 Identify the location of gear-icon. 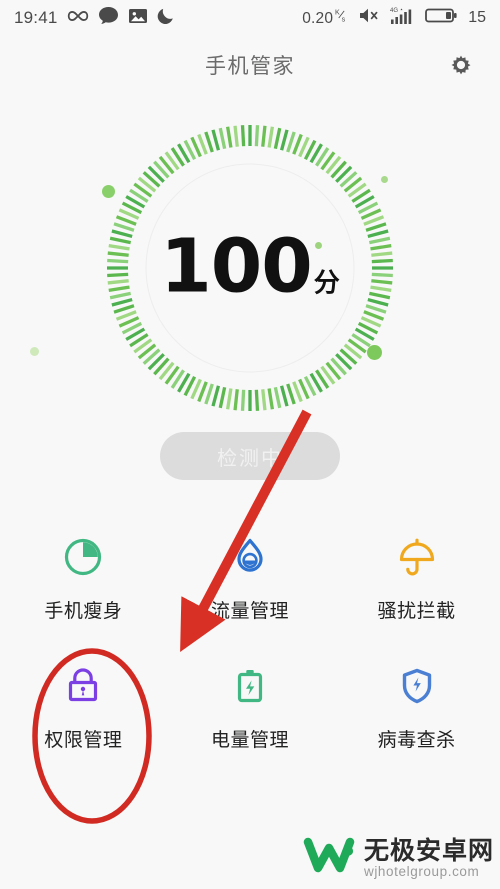
(461, 65).